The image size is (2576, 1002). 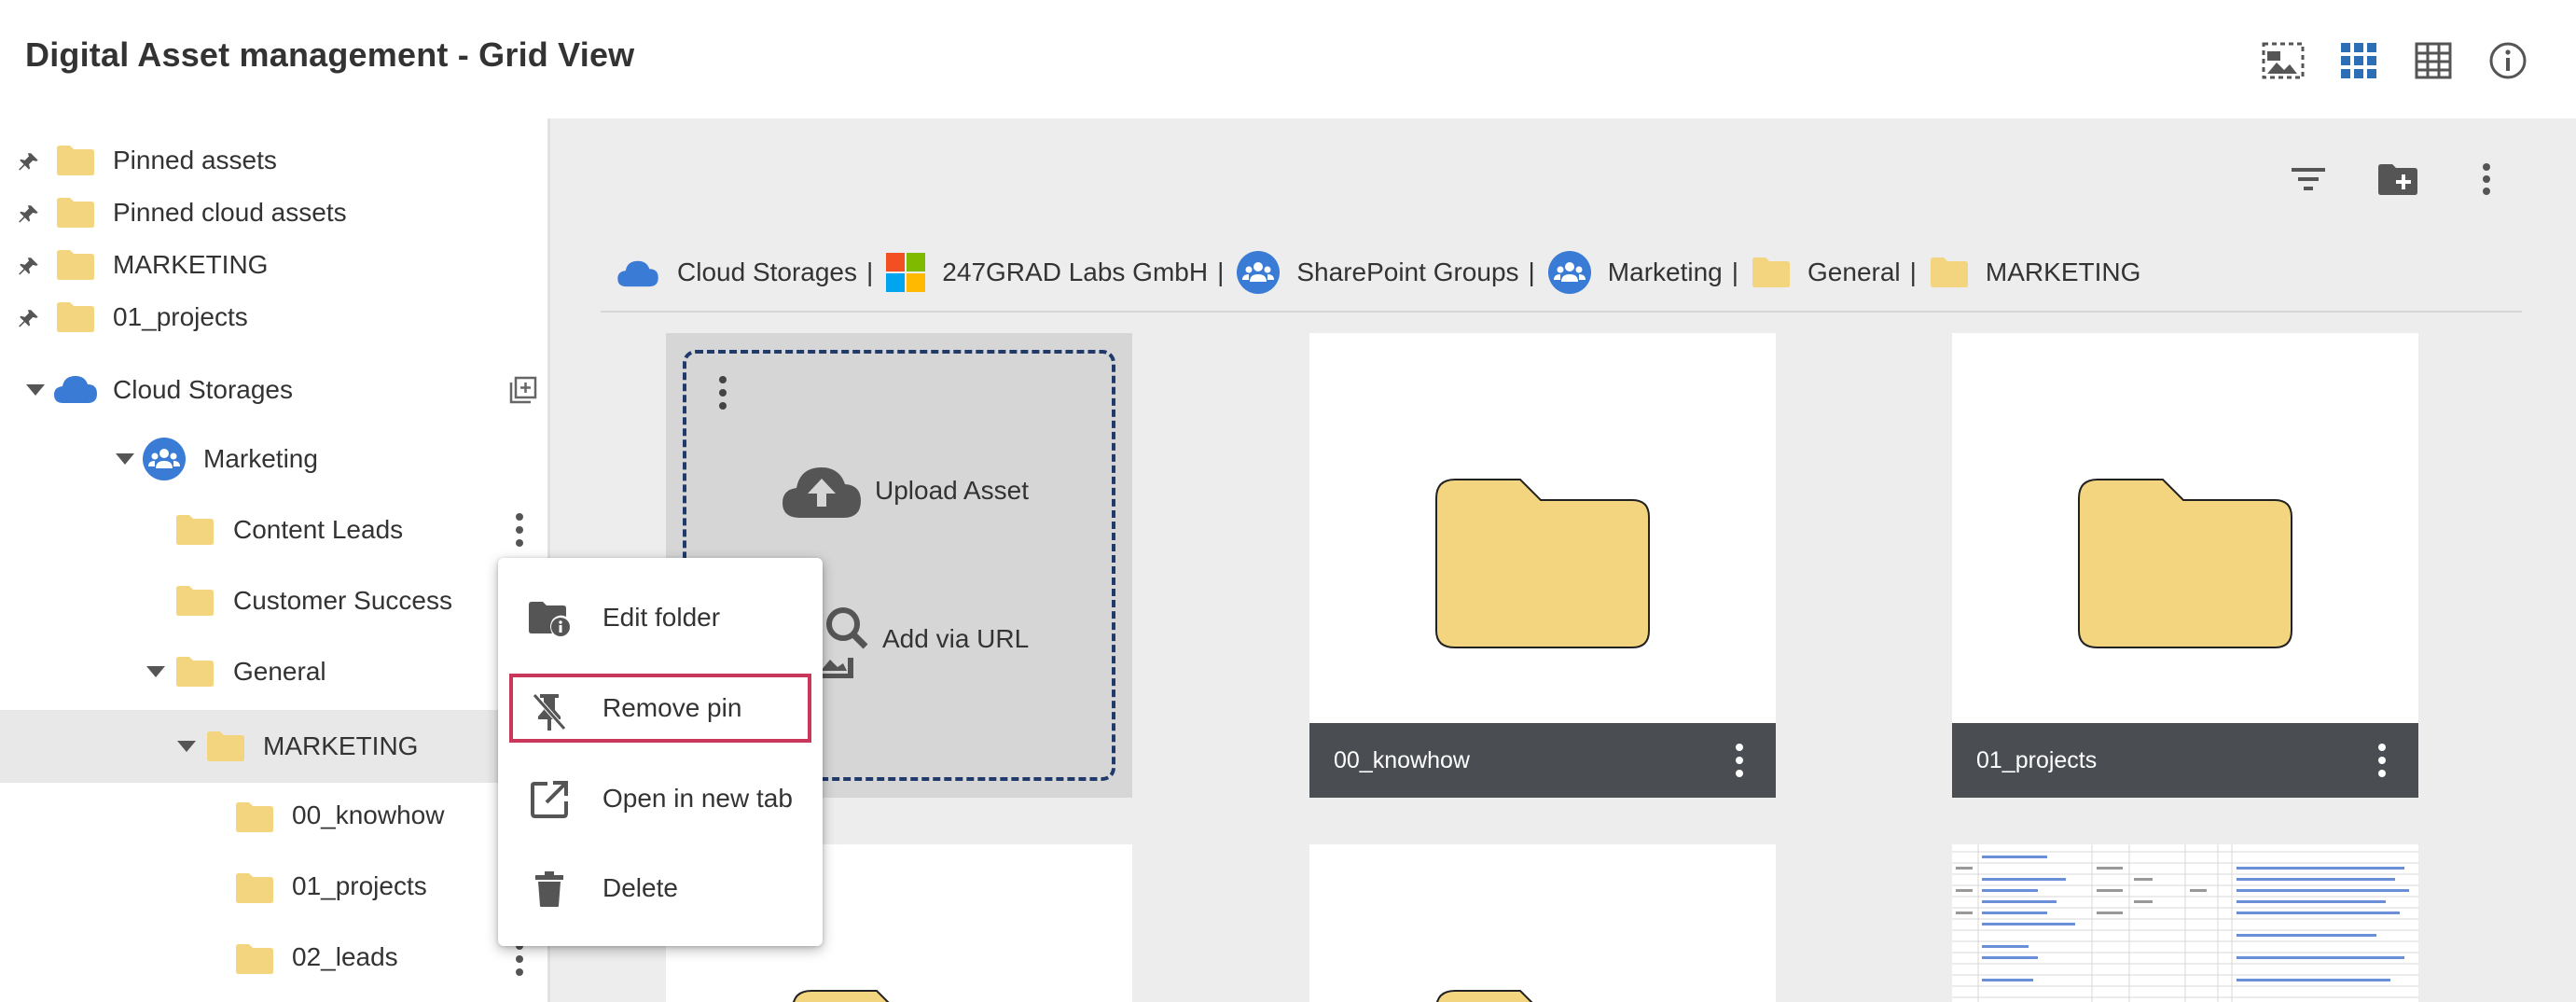 What do you see at coordinates (195, 160) in the screenshot?
I see `sidebar-item-label: Pinned assets` at bounding box center [195, 160].